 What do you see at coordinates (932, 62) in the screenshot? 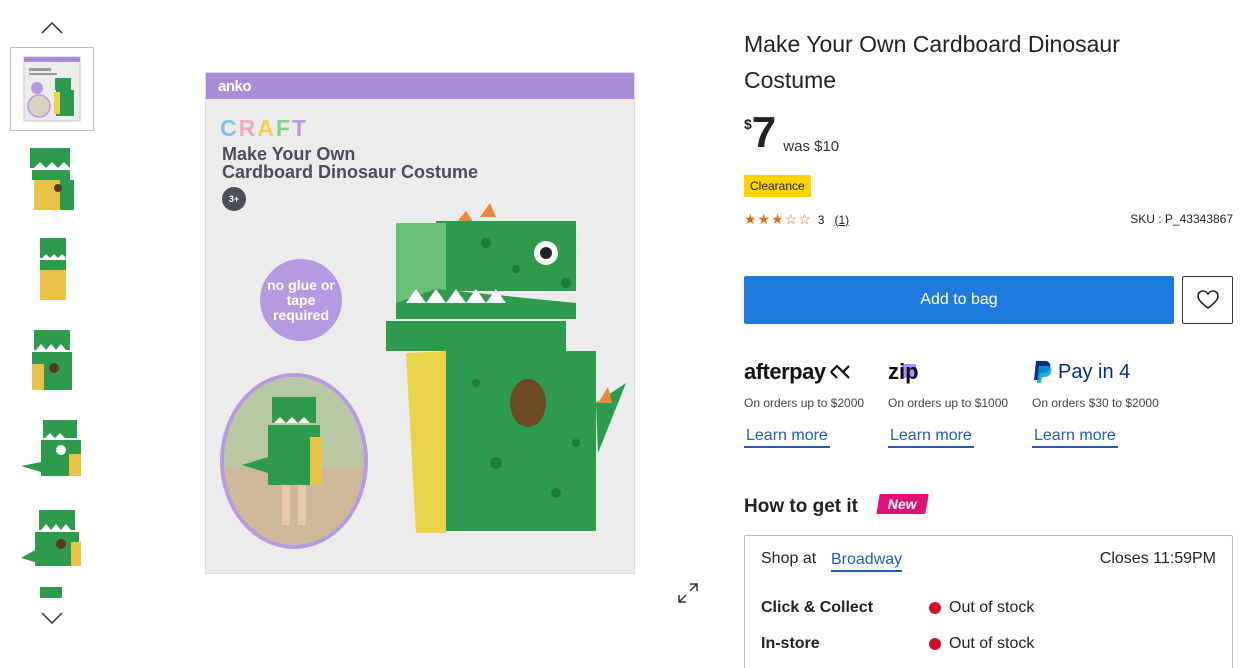
I see `product-title: Make Your Own Cardboard Dinosaur Costume` at bounding box center [932, 62].